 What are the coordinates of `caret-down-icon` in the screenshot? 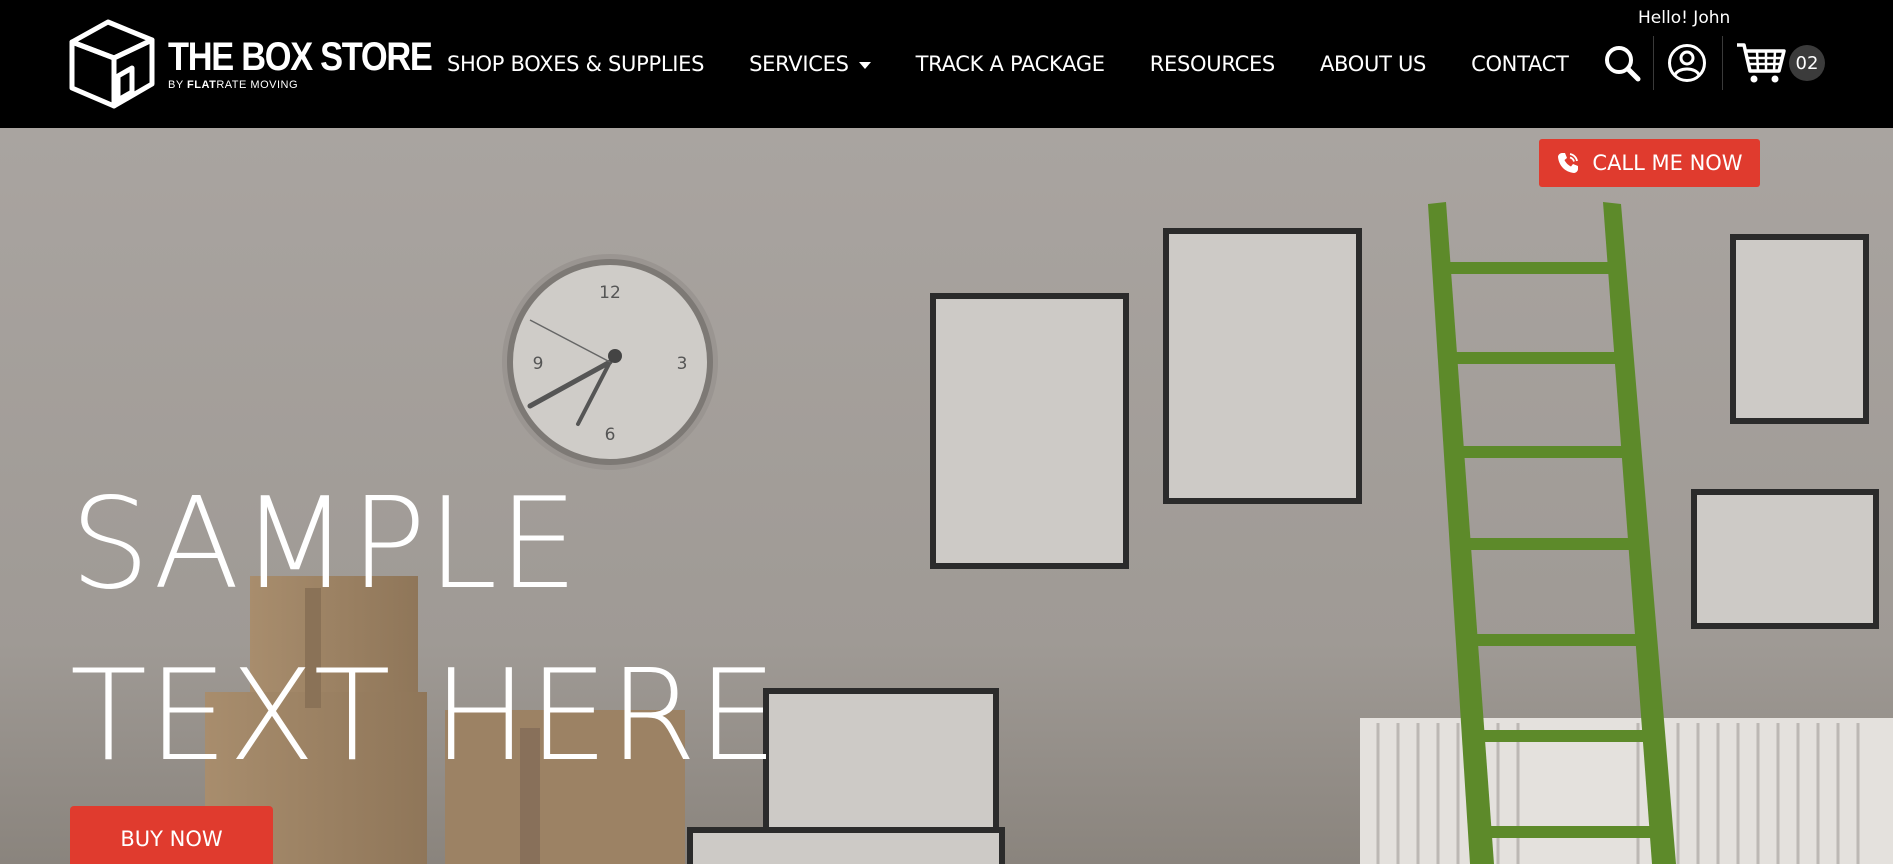 It's located at (864, 65).